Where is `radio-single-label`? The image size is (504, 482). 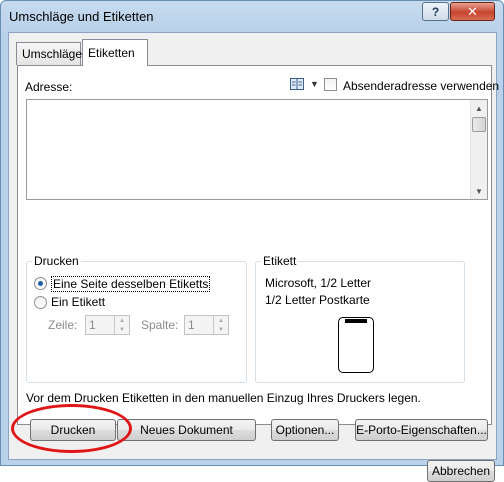
radio-single-label is located at coordinates (40, 302).